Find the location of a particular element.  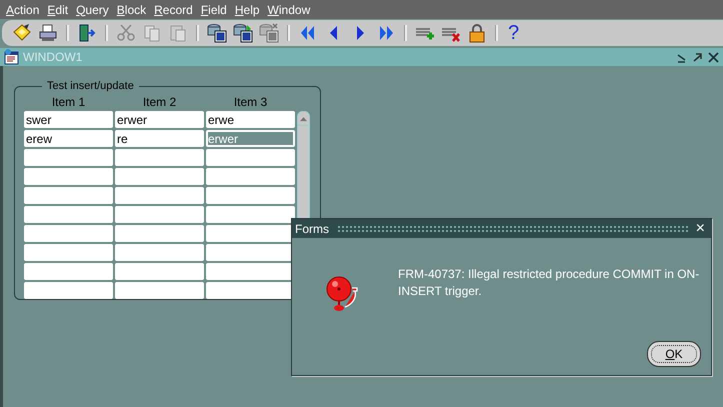

text-field: swer is located at coordinates (68, 119).